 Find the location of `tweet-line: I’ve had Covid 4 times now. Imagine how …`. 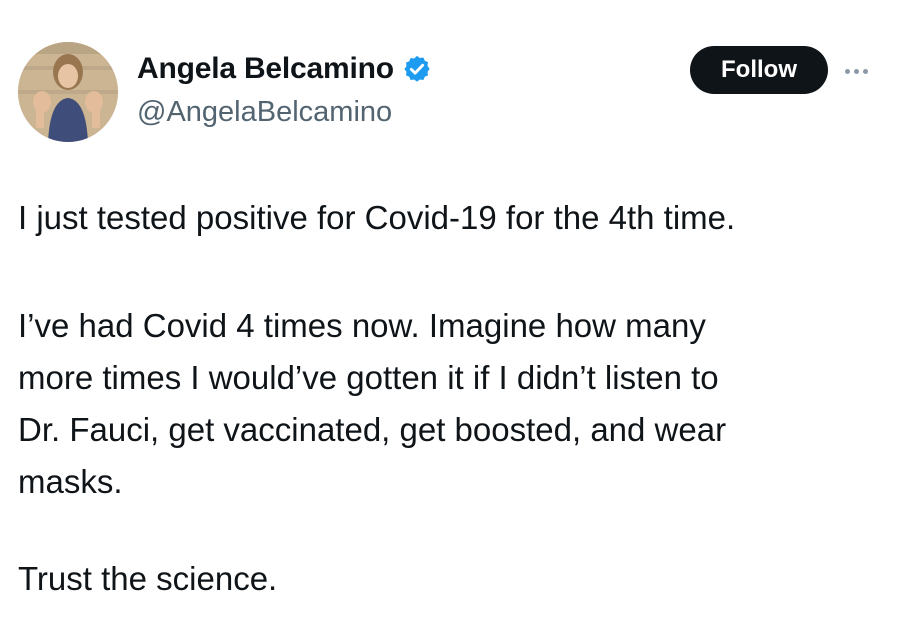

tweet-line: I’ve had Covid 4 times now. Imagine how … is located at coordinates (362, 325).